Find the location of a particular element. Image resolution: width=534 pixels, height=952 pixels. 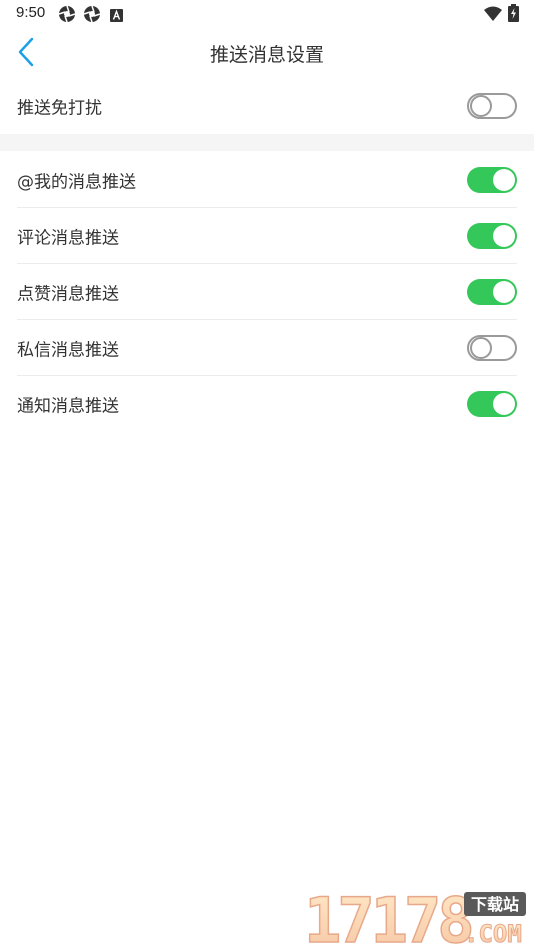

row-label: 通知消息推送 is located at coordinates (68, 406).